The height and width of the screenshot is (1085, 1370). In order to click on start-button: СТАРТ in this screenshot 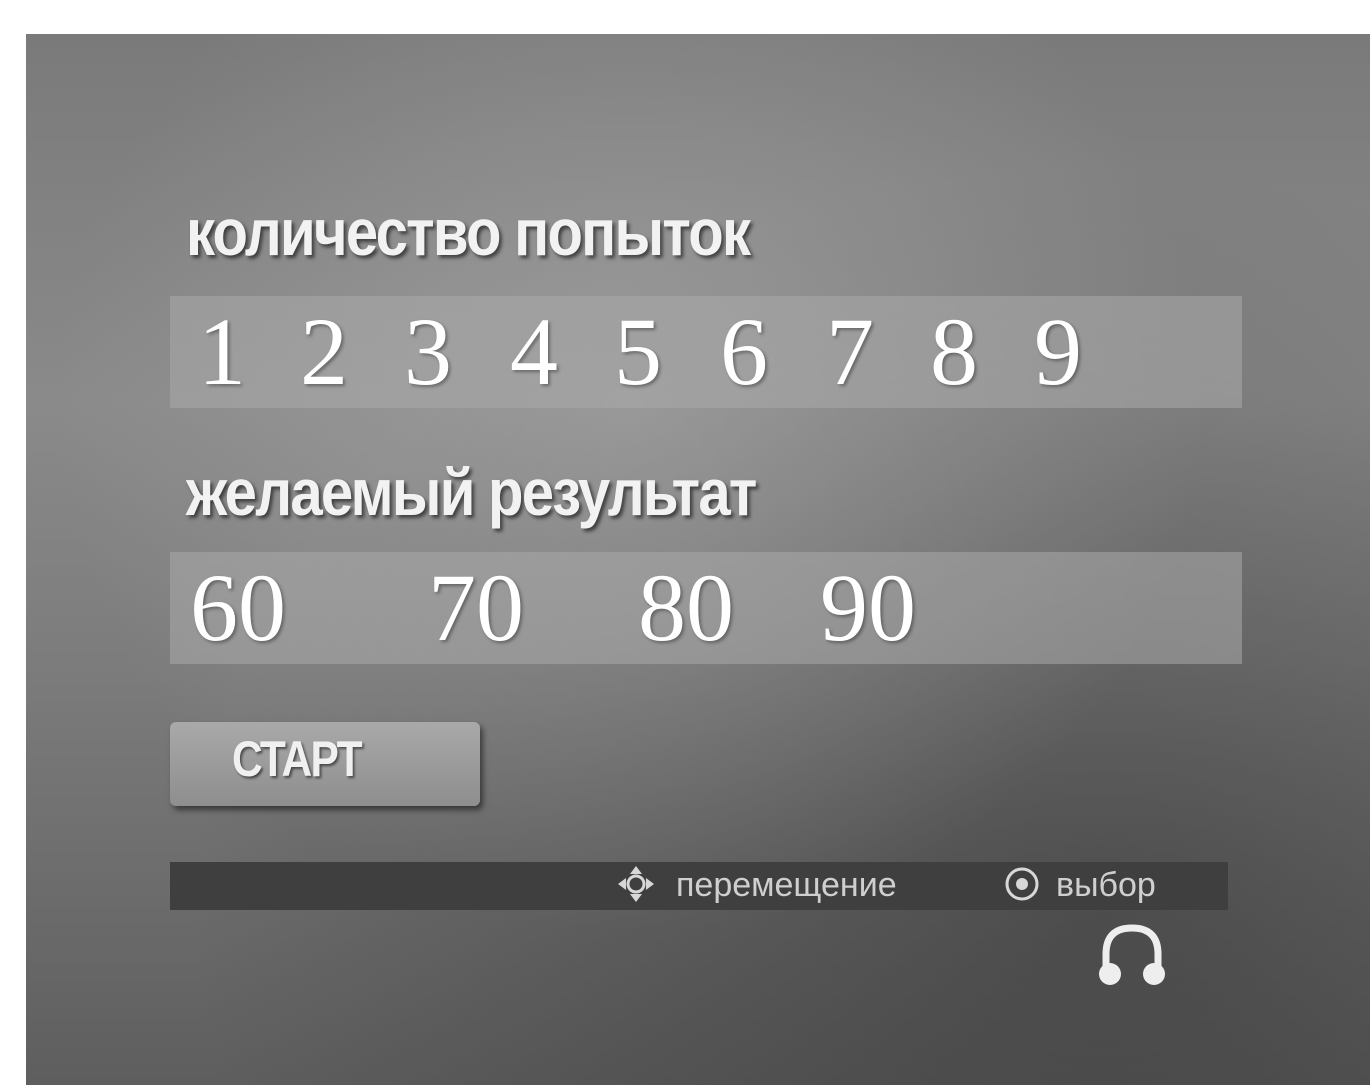, I will do `click(325, 764)`.